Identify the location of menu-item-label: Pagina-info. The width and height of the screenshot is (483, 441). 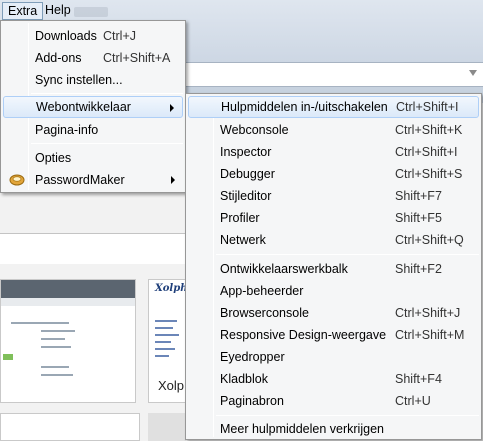
(67, 130).